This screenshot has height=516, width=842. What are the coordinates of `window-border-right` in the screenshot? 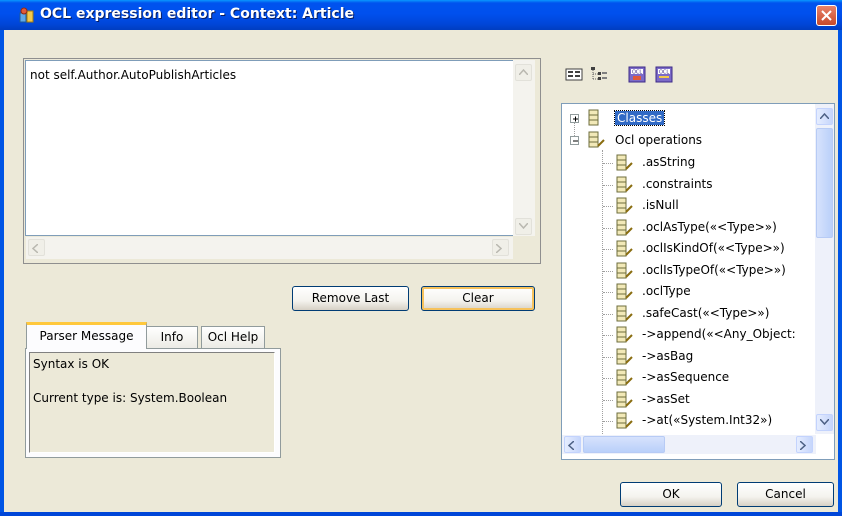 It's located at (840, 273).